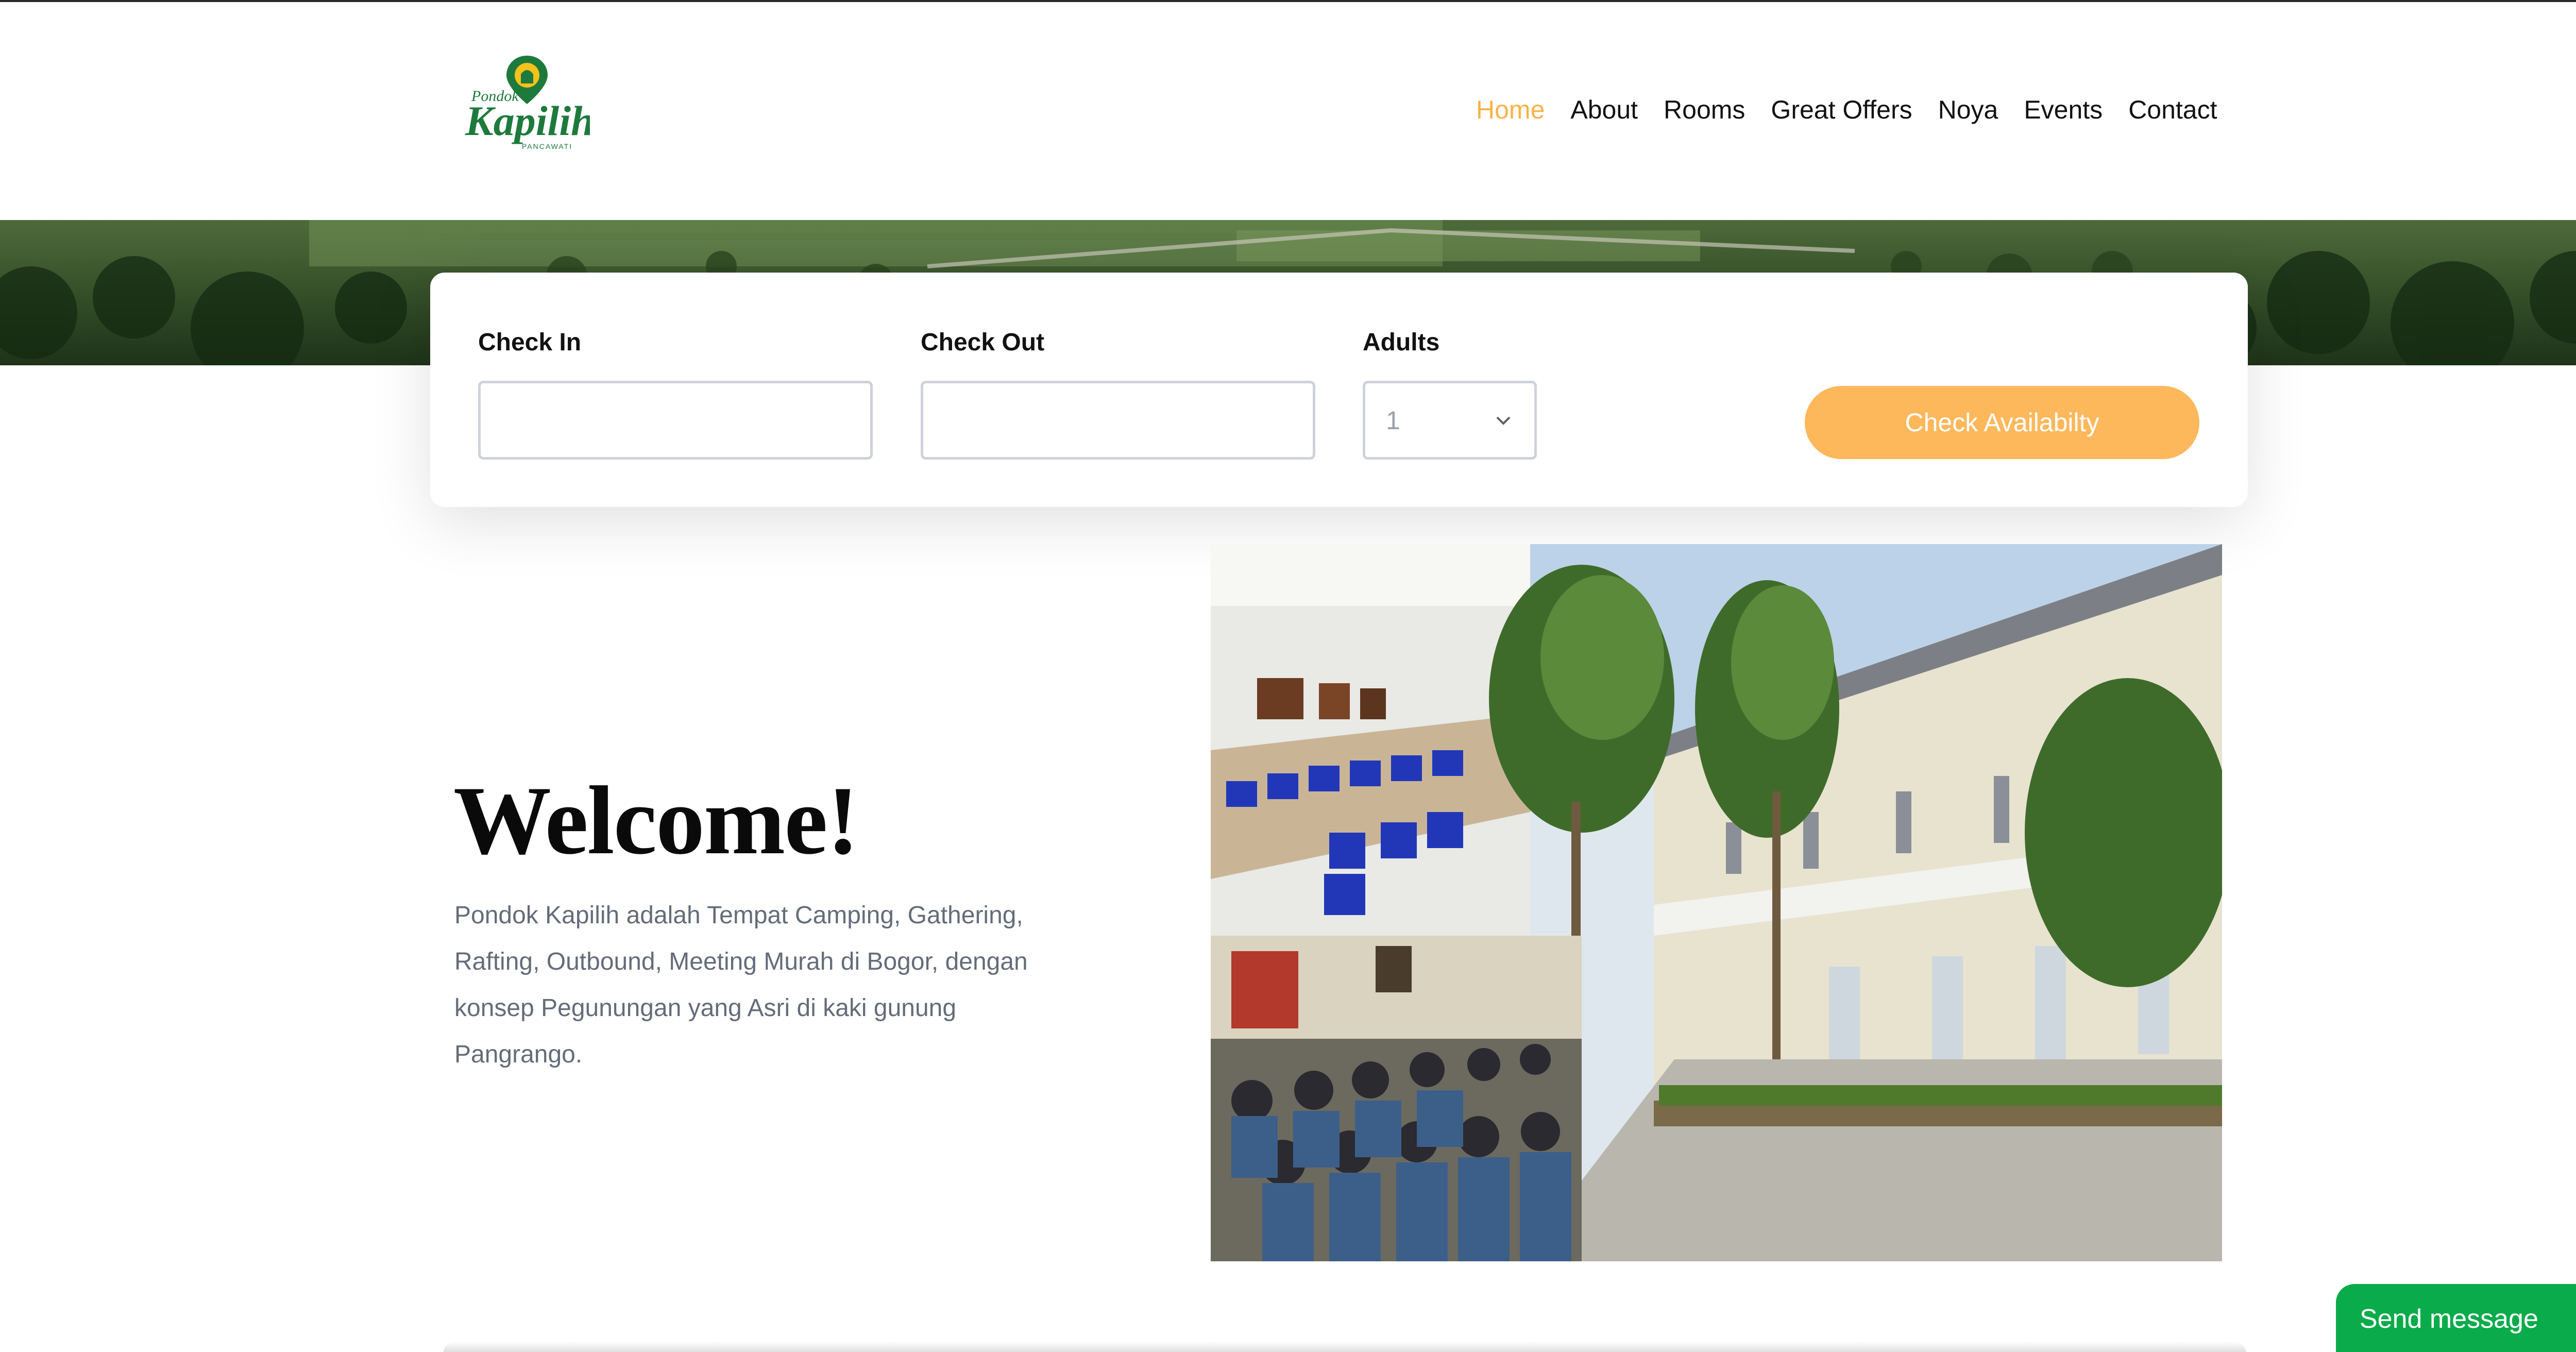  What do you see at coordinates (2172, 110) in the screenshot?
I see `nav-contact: Contact` at bounding box center [2172, 110].